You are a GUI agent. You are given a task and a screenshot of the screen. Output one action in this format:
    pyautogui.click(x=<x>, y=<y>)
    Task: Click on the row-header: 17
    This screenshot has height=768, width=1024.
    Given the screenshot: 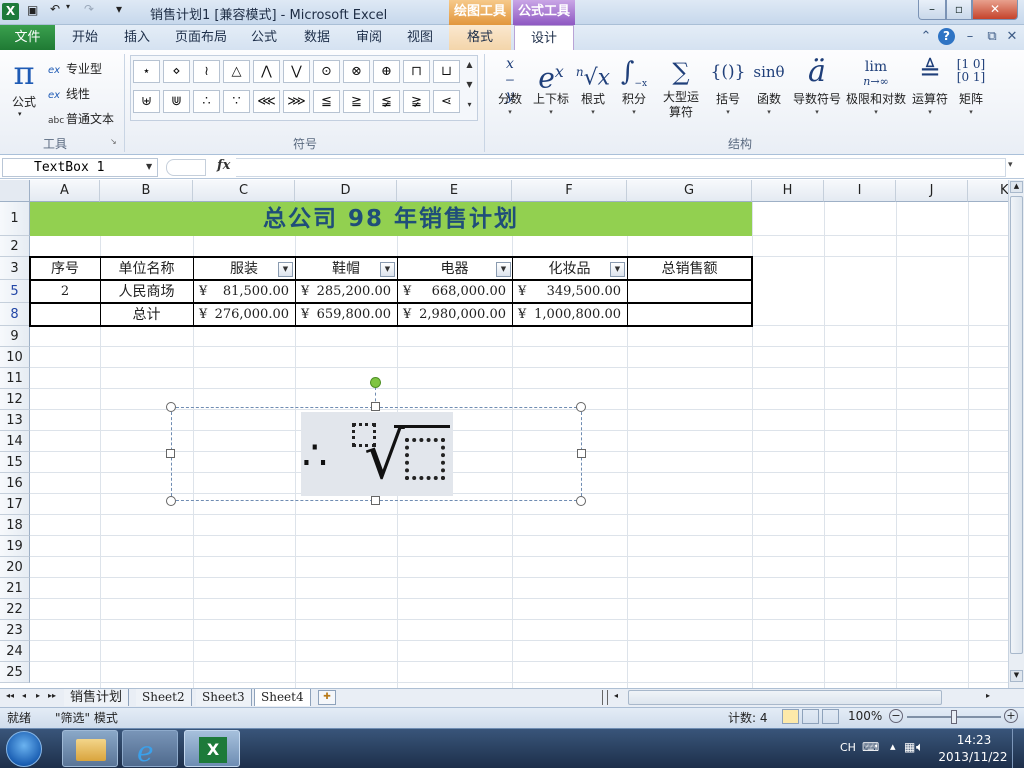 What is the action you would take?
    pyautogui.click(x=15, y=504)
    